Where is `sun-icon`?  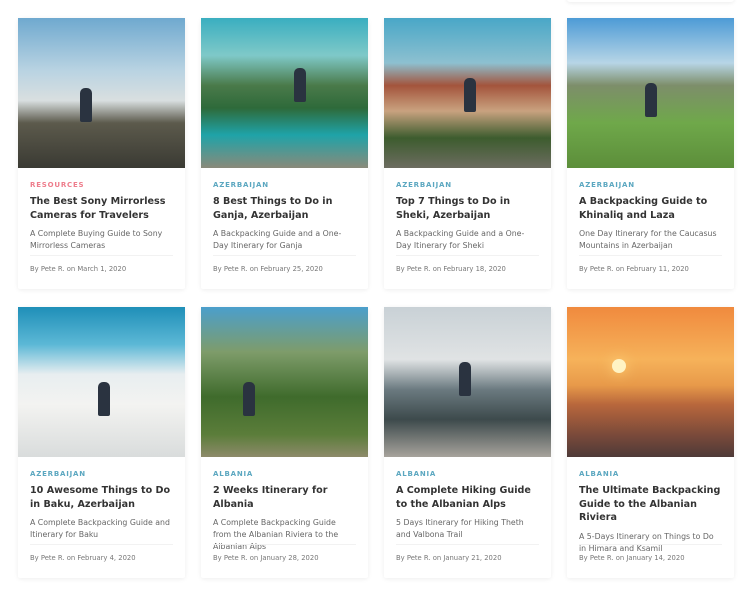
sun-icon is located at coordinates (619, 366).